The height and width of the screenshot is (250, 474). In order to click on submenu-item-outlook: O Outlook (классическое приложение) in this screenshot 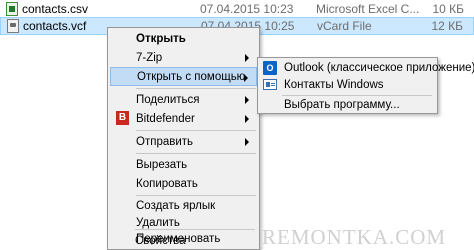, I will do `click(367, 68)`.